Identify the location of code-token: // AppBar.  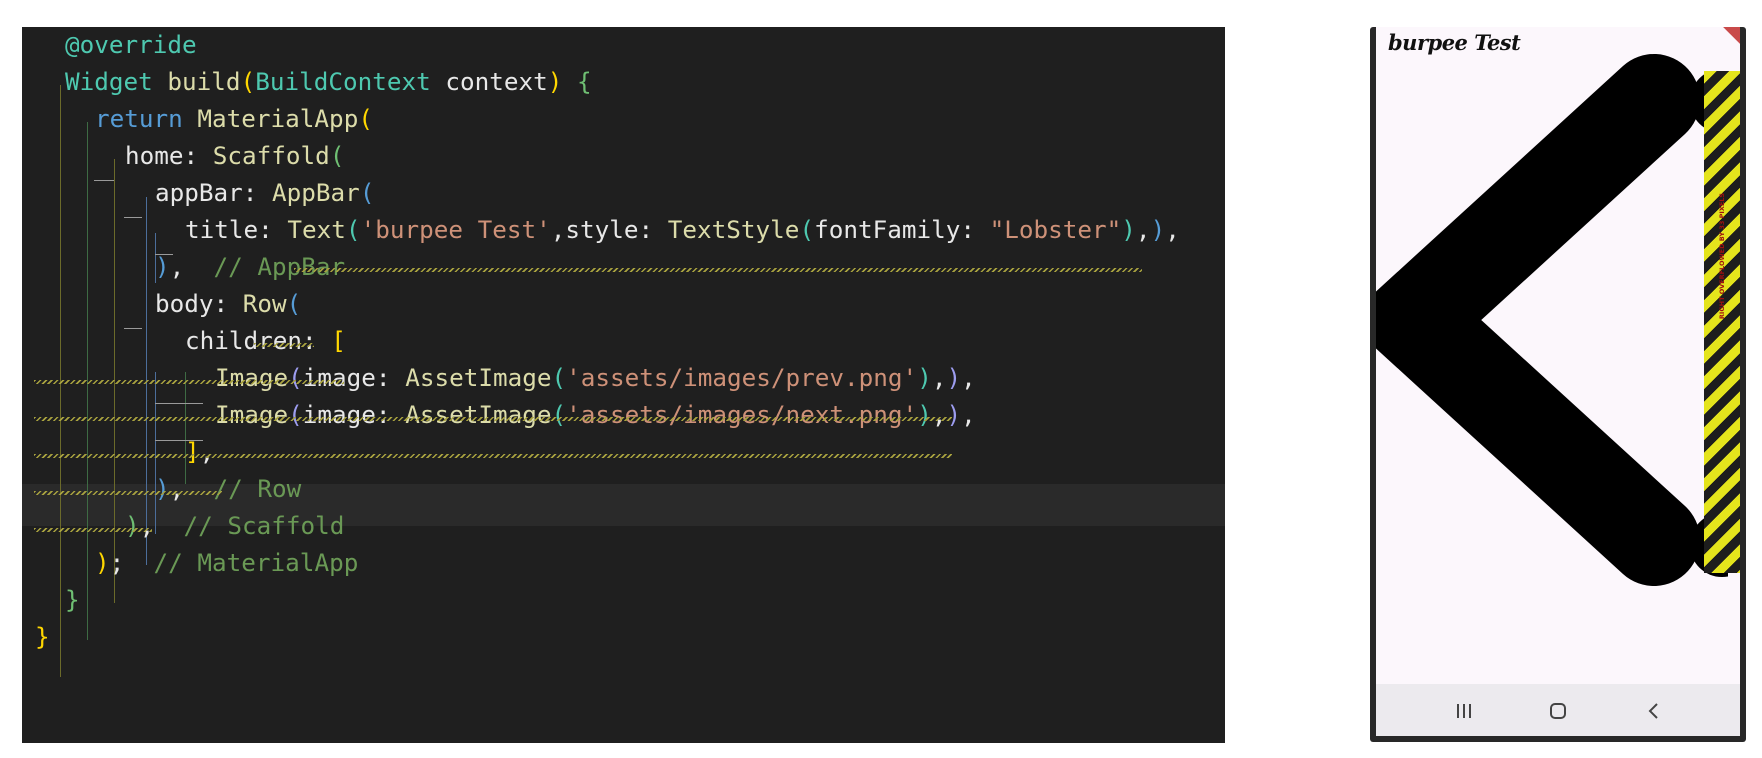
(279, 266).